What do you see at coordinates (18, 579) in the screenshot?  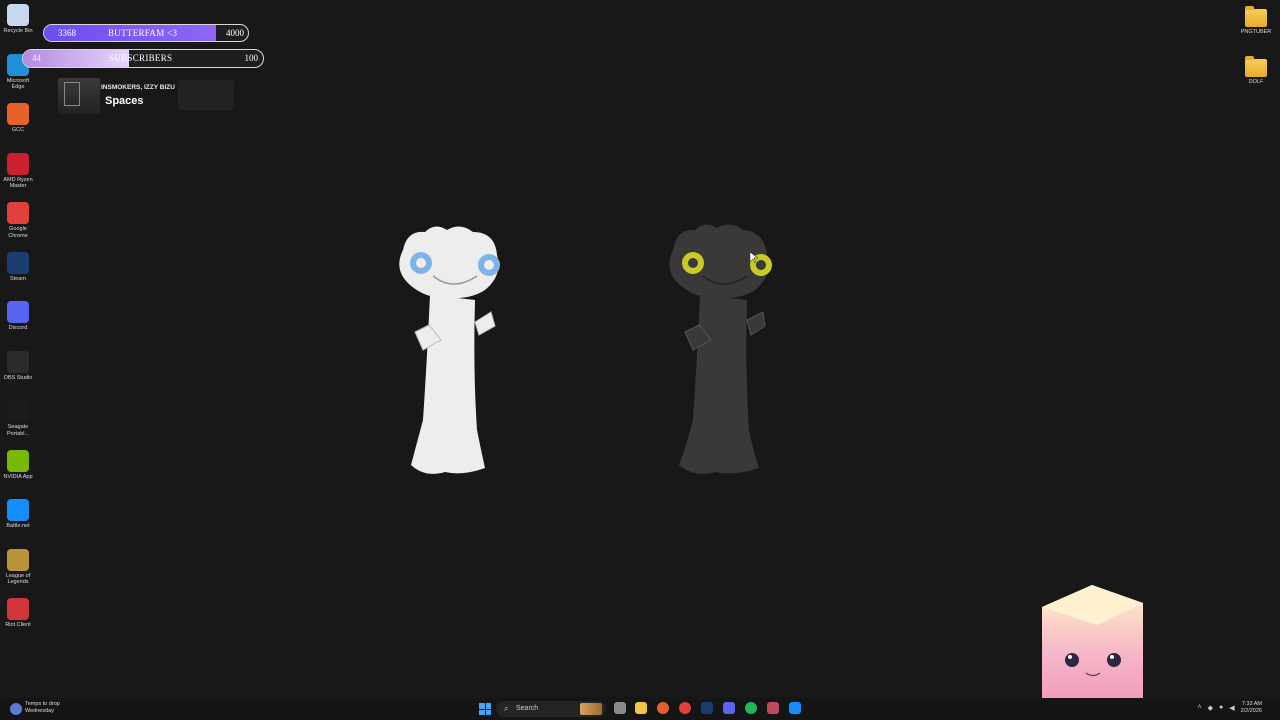 I see `desktop-icon-label: League of Legends` at bounding box center [18, 579].